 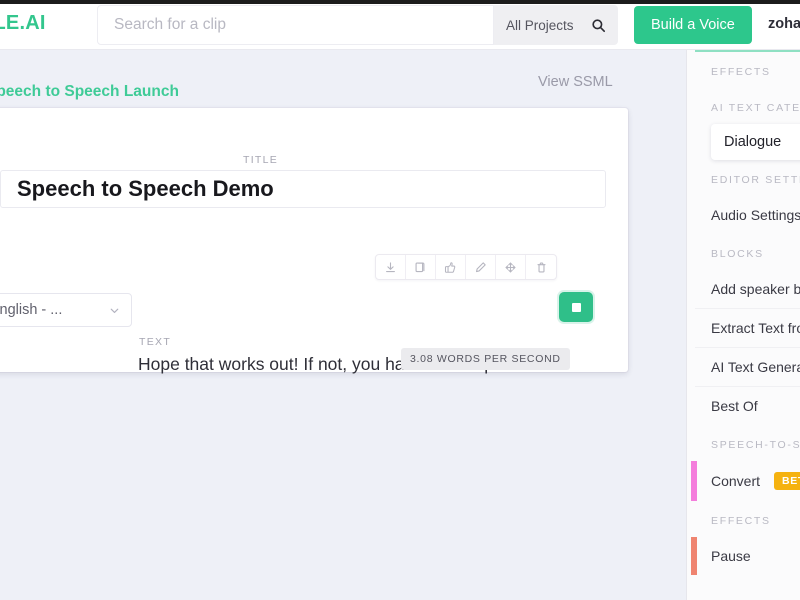 I want to click on search-field-wrapper, so click(x=295, y=25).